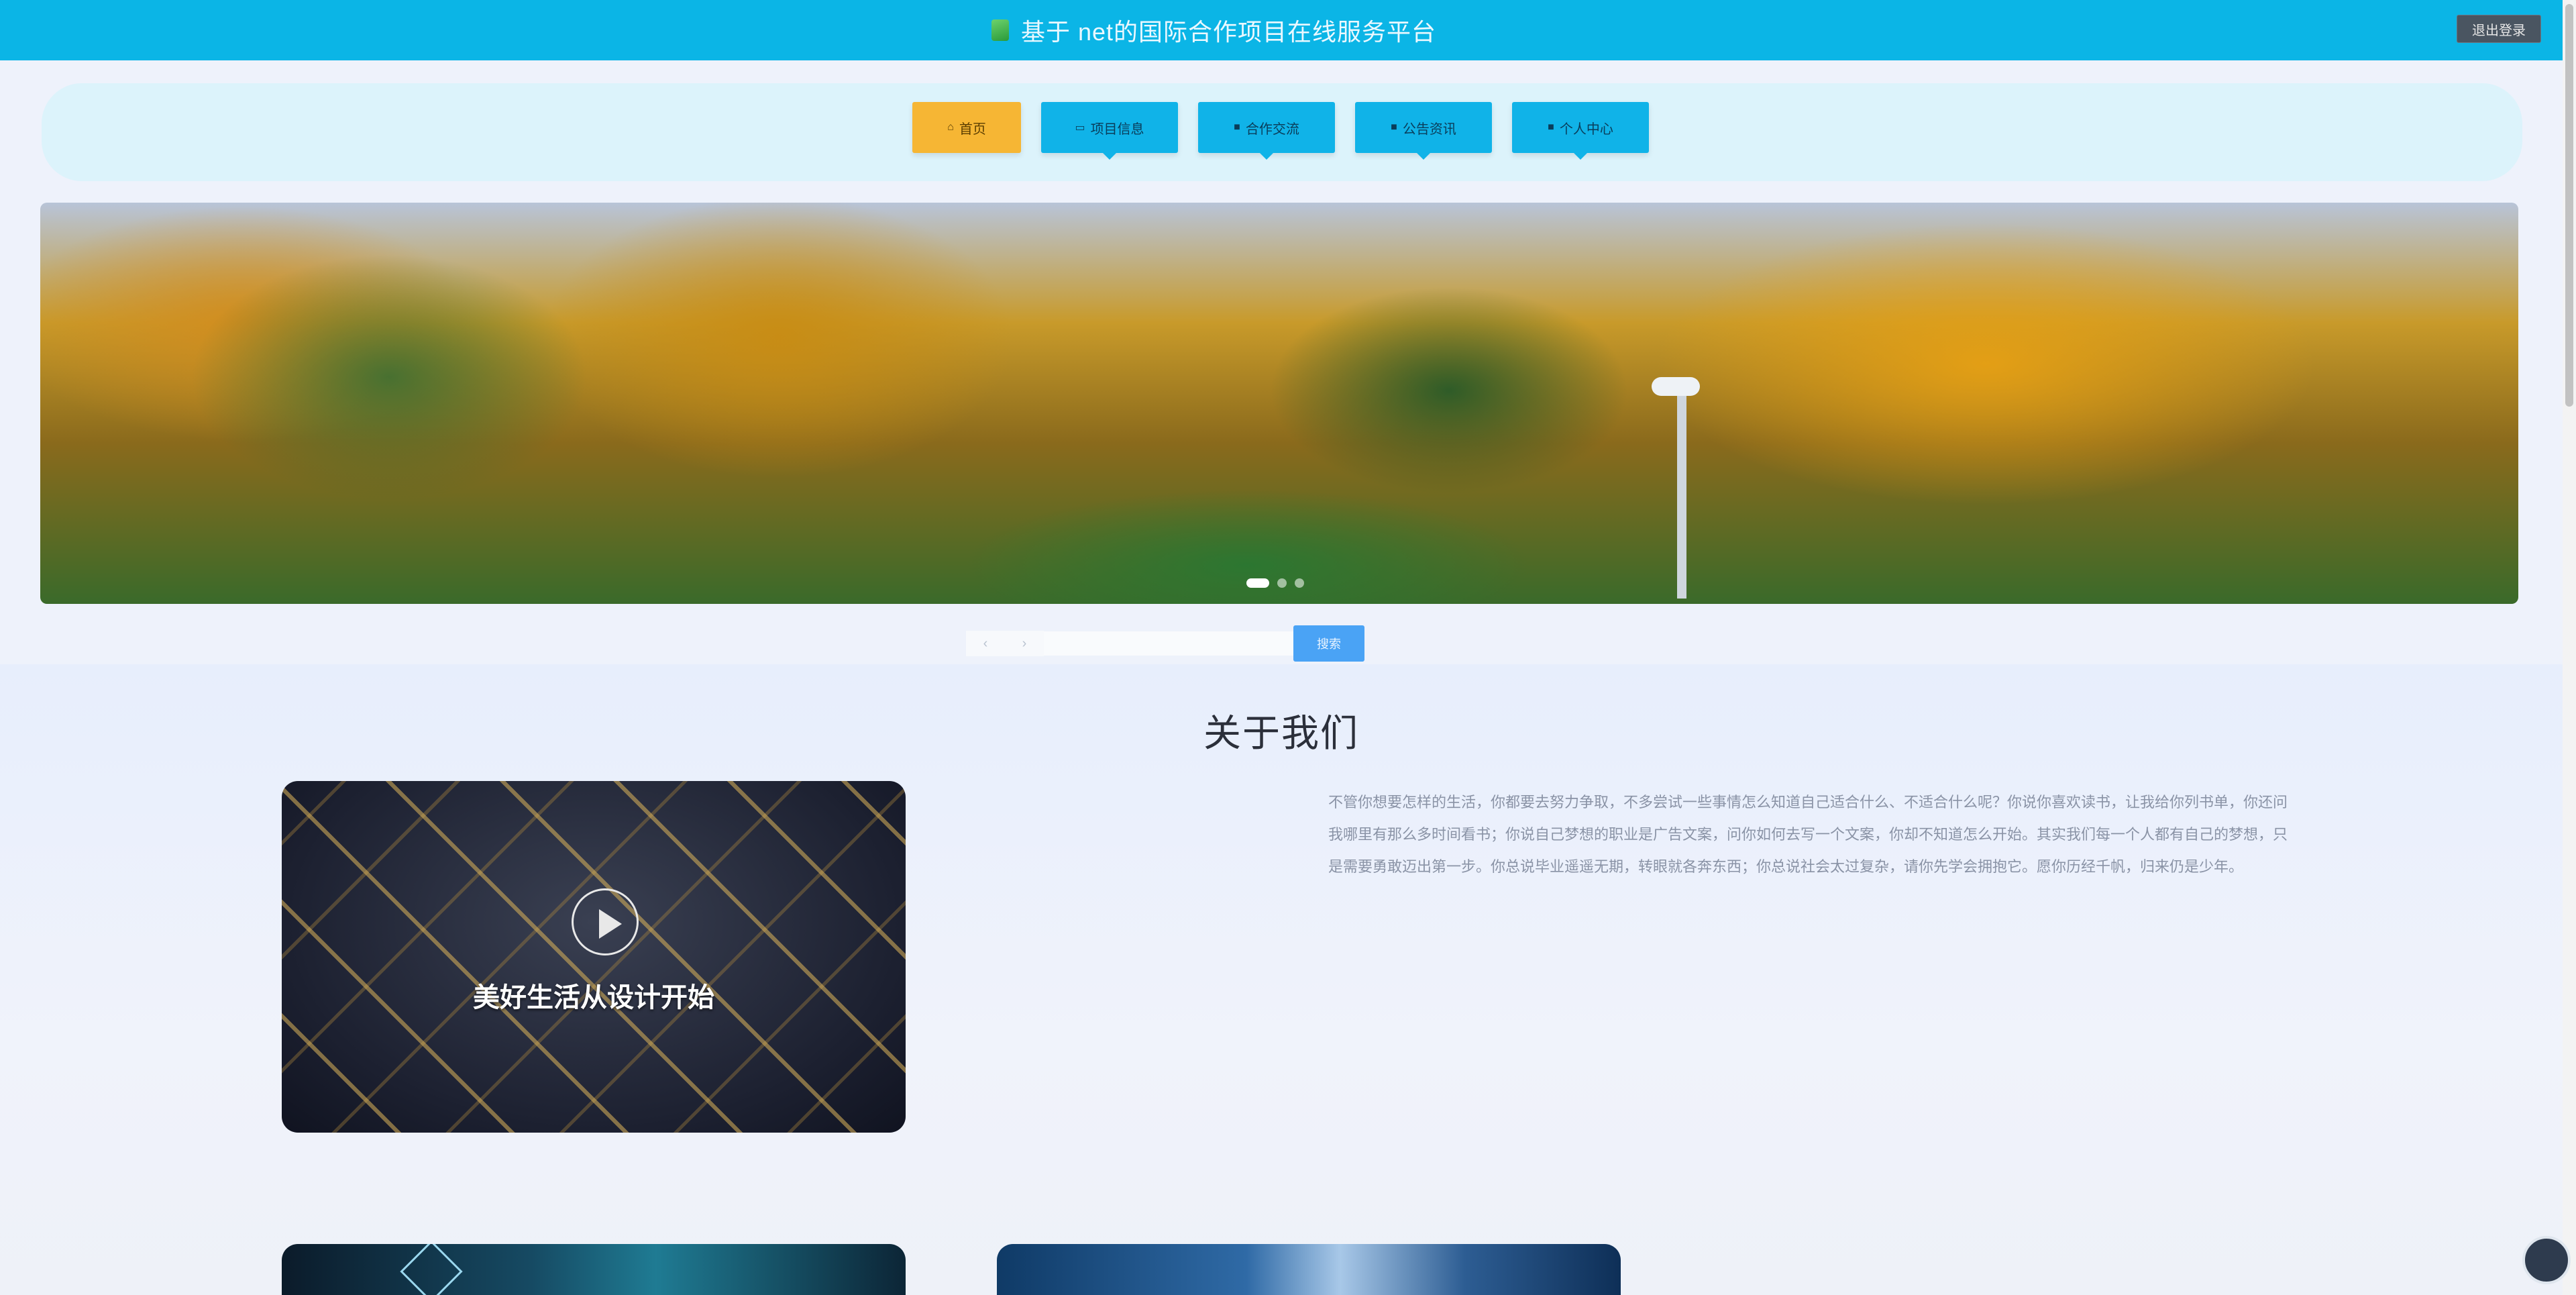 The height and width of the screenshot is (1295, 2576). Describe the element at coordinates (1586, 129) in the screenshot. I see `nav-item-label: 个人中心` at that location.